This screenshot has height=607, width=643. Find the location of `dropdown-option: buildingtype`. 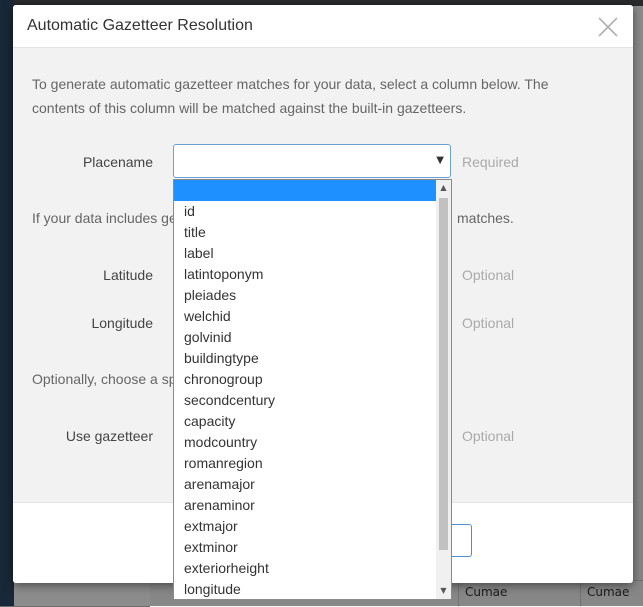

dropdown-option: buildingtype is located at coordinates (305, 358).